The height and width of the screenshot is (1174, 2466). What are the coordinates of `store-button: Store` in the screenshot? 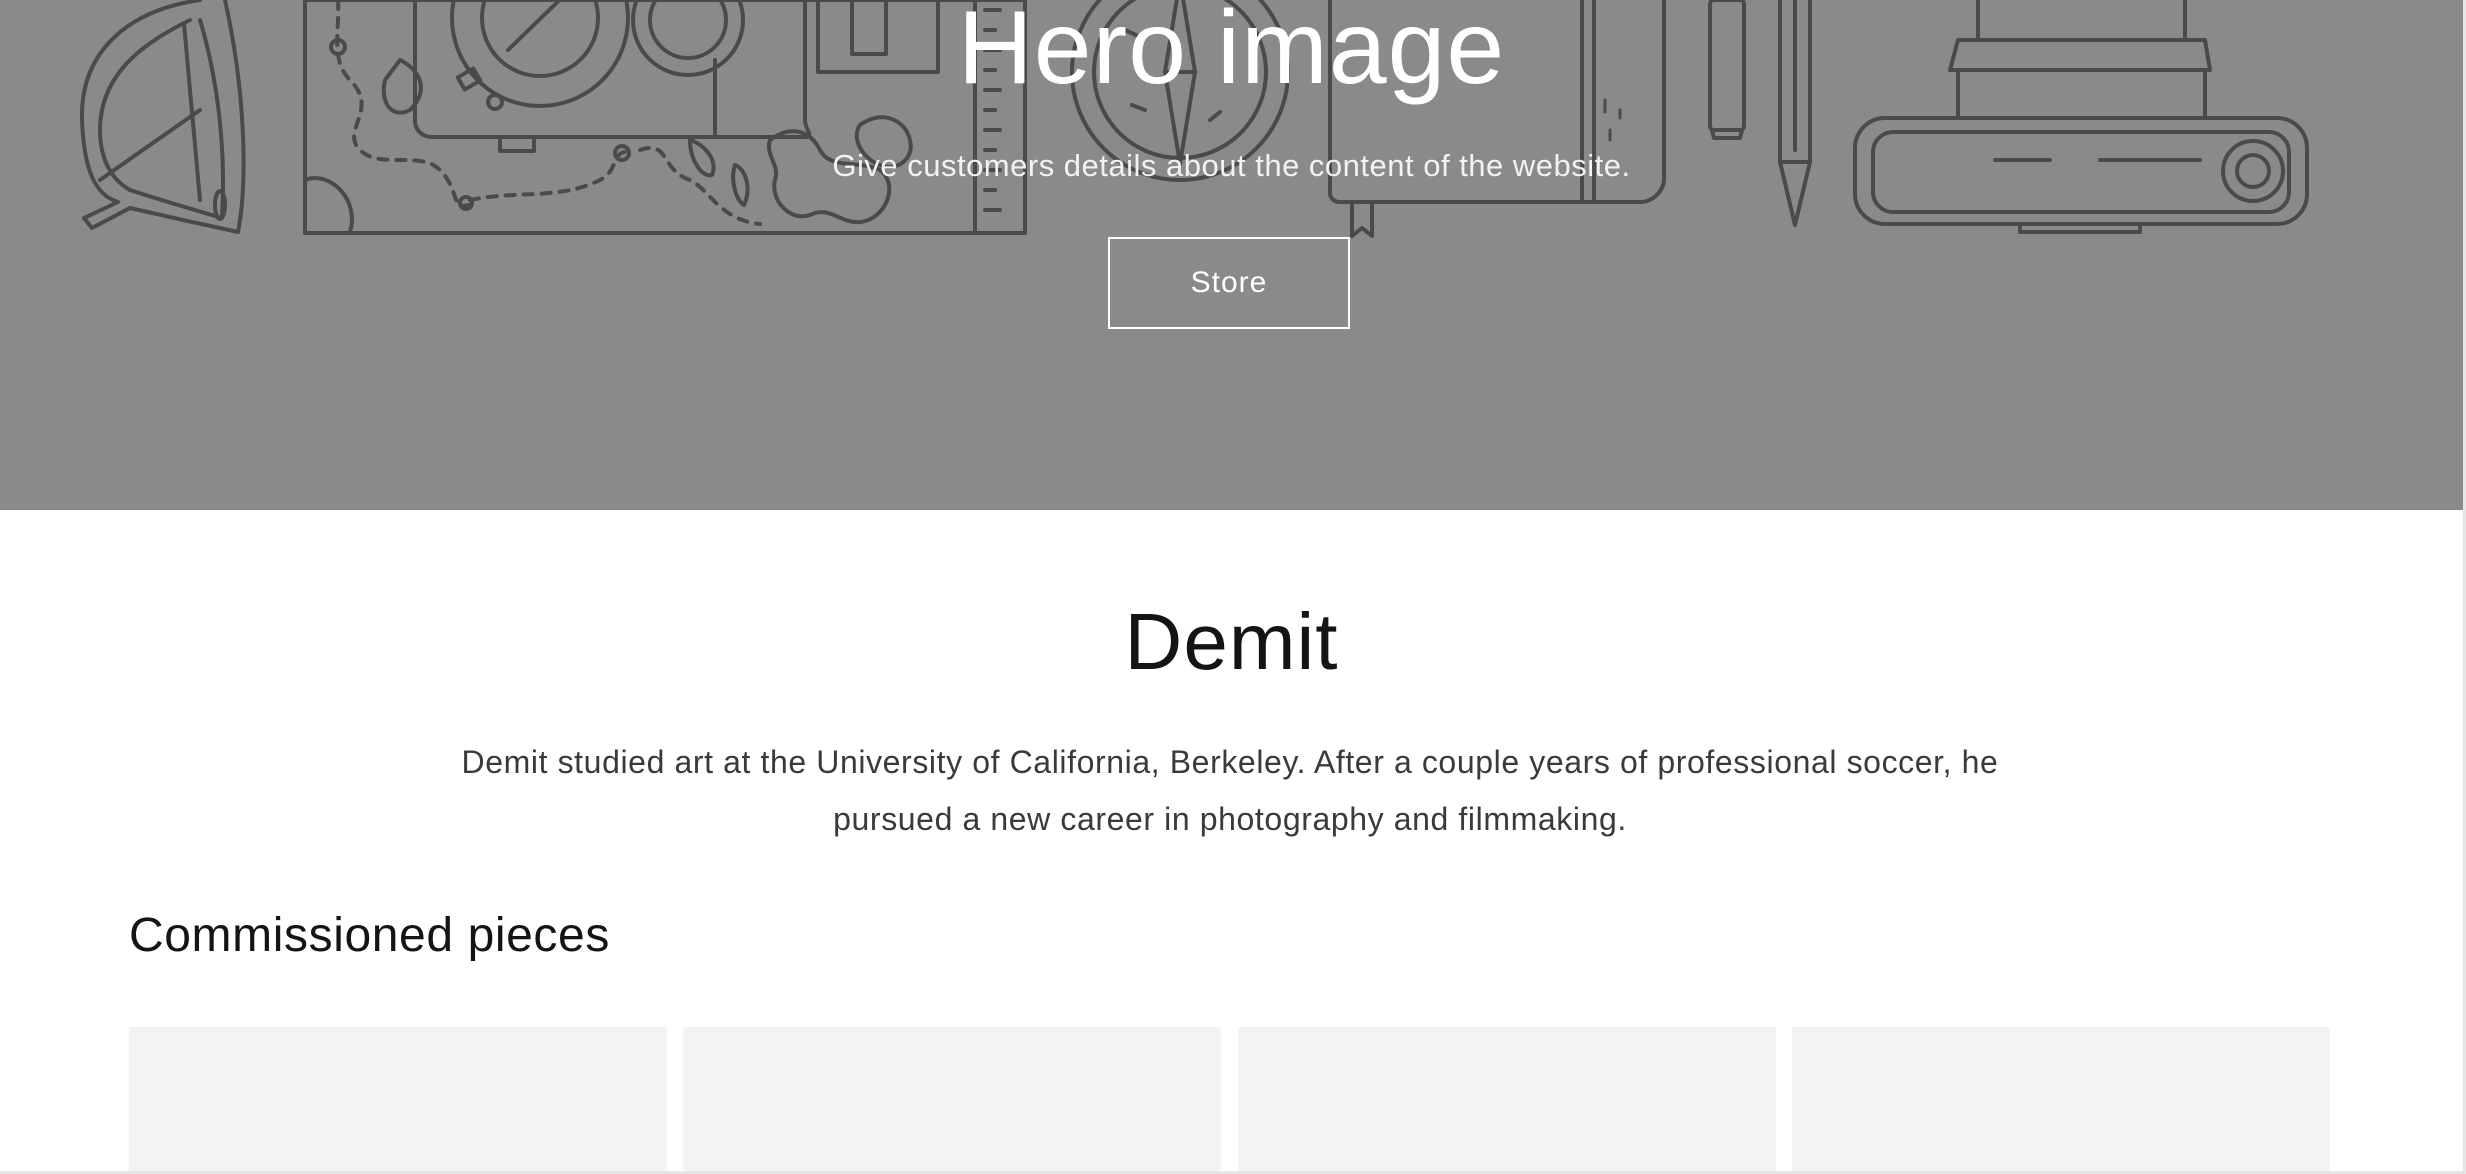 It's located at (1229, 283).